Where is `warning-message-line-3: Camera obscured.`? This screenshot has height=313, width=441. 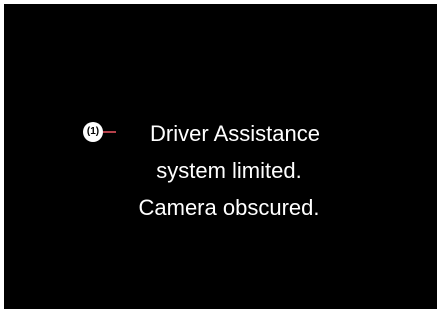
warning-message-line-3: Camera obscured. is located at coordinates (229, 207).